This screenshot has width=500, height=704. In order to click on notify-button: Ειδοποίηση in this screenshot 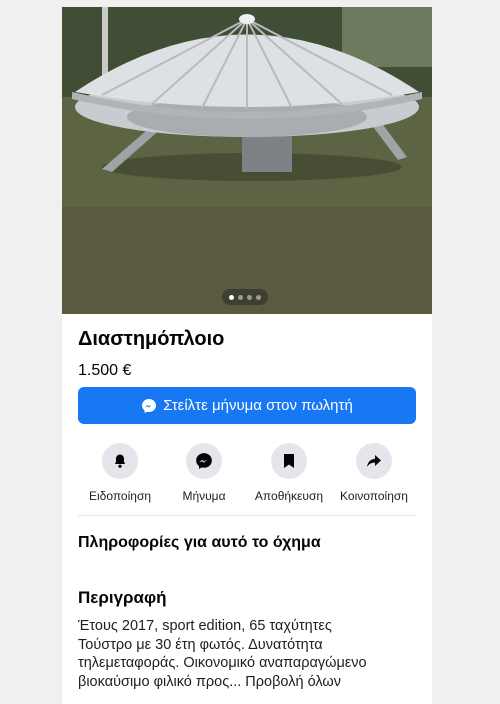, I will do `click(120, 473)`.